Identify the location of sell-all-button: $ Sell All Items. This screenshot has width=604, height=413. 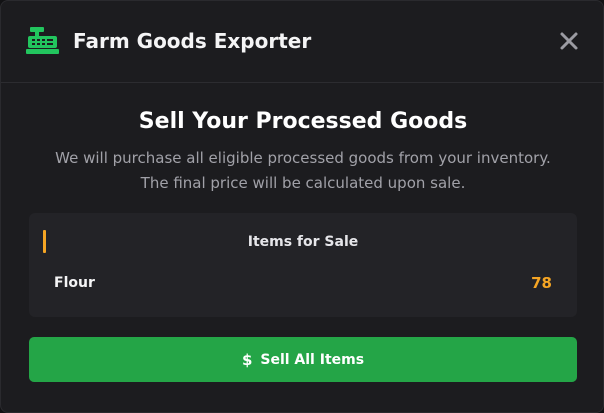
(303, 359).